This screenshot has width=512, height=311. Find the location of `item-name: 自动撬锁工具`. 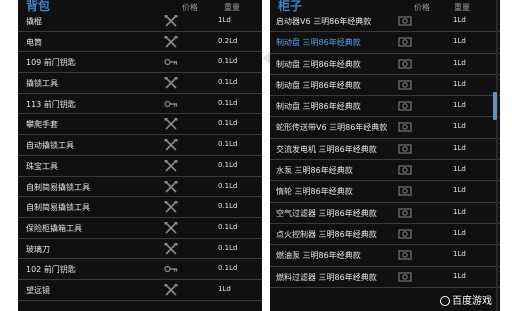

item-name: 自动撬锁工具 is located at coordinates (50, 146).